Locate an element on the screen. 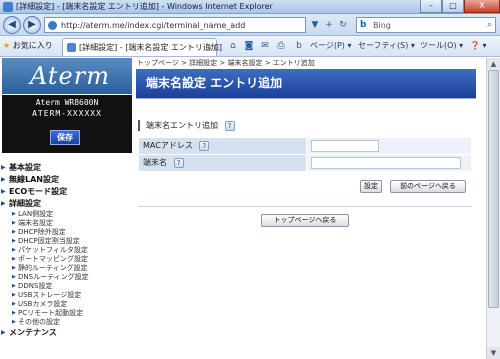 The width and height of the screenshot is (500, 359). menu-category: ▶ 詳細設定 is located at coordinates (67, 204).